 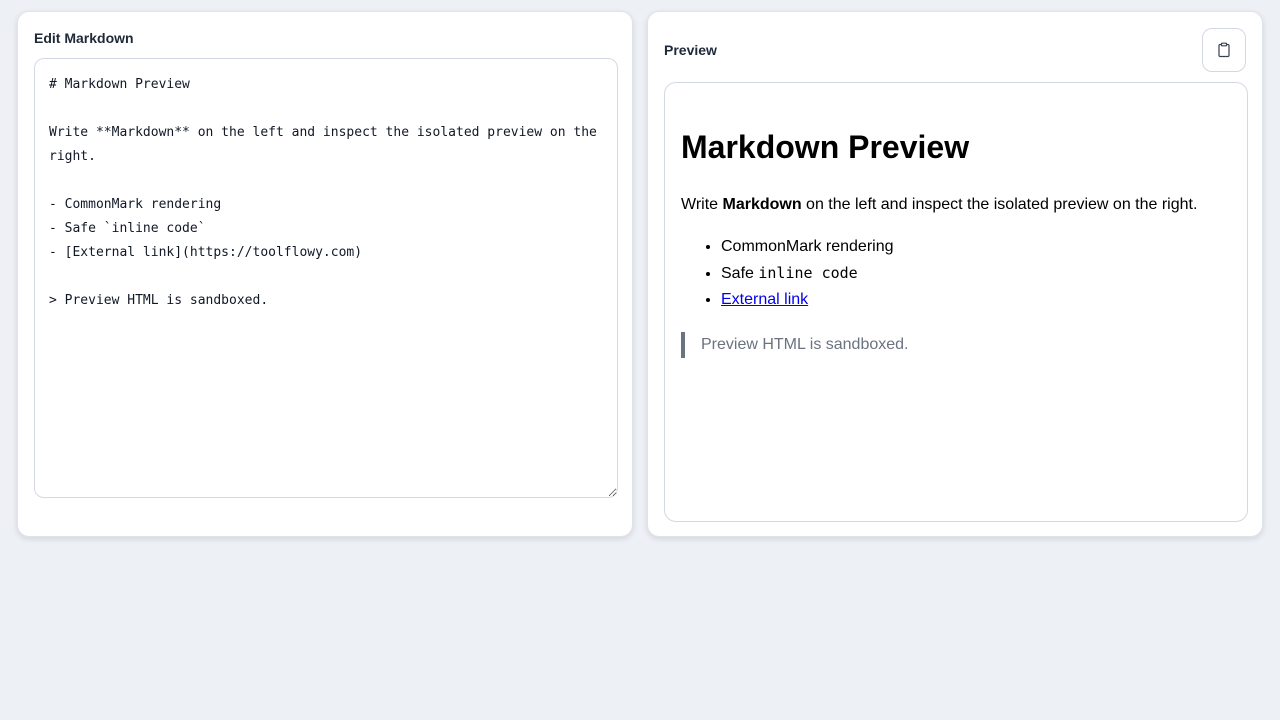 I want to click on list-item-text: Safe, so click(x=740, y=273).